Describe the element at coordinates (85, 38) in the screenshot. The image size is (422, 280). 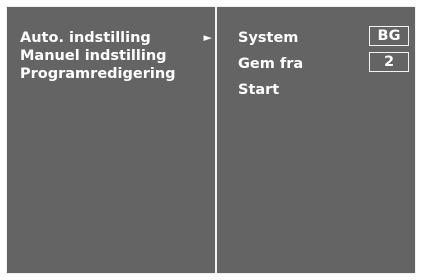
I see `menu-item-label: Auto. indstilling` at that location.